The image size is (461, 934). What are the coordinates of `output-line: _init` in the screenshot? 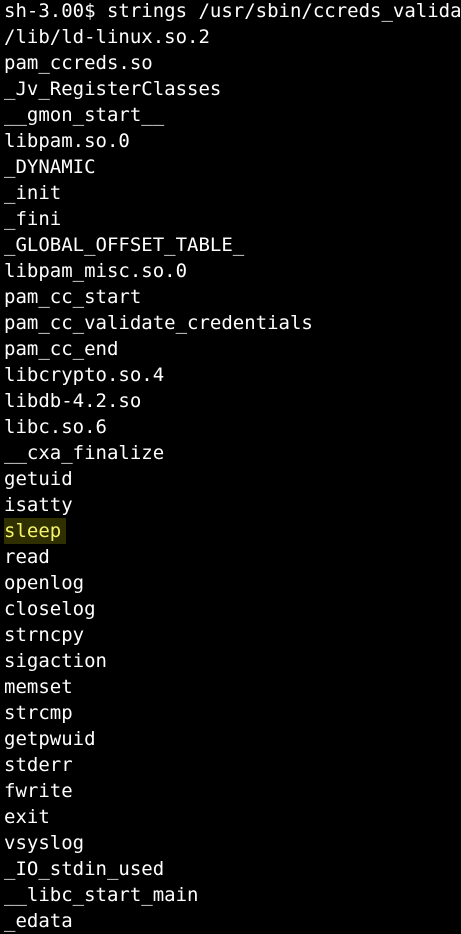 It's located at (33, 193).